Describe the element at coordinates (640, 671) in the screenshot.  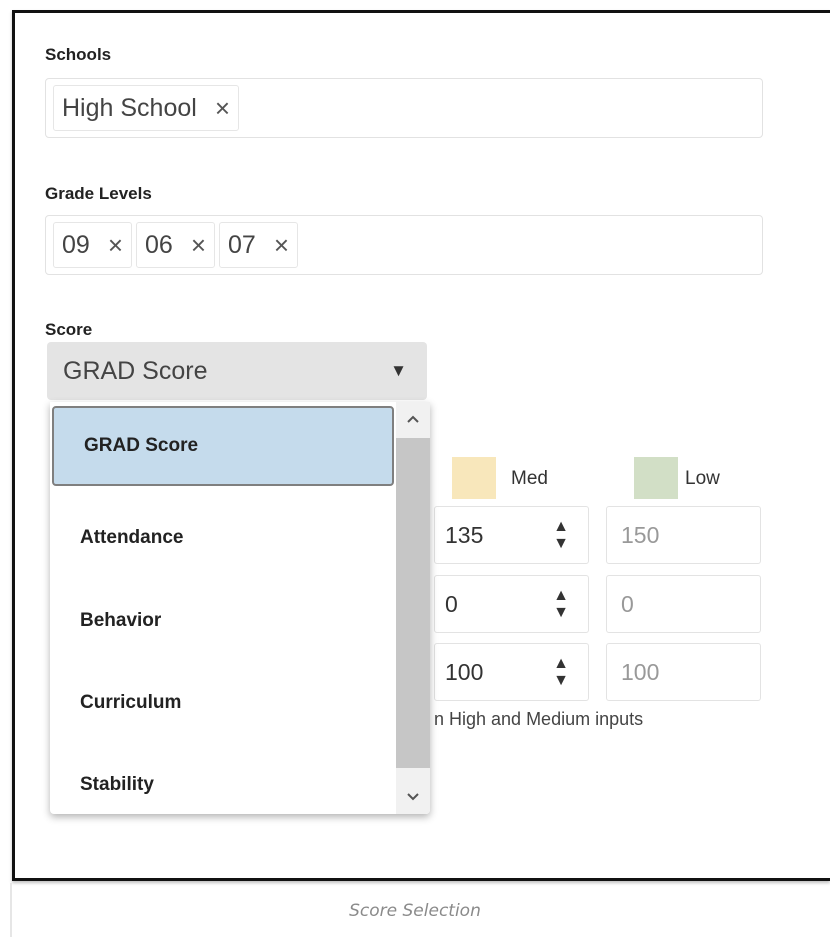
I see `low-threshold-value: 100` at that location.